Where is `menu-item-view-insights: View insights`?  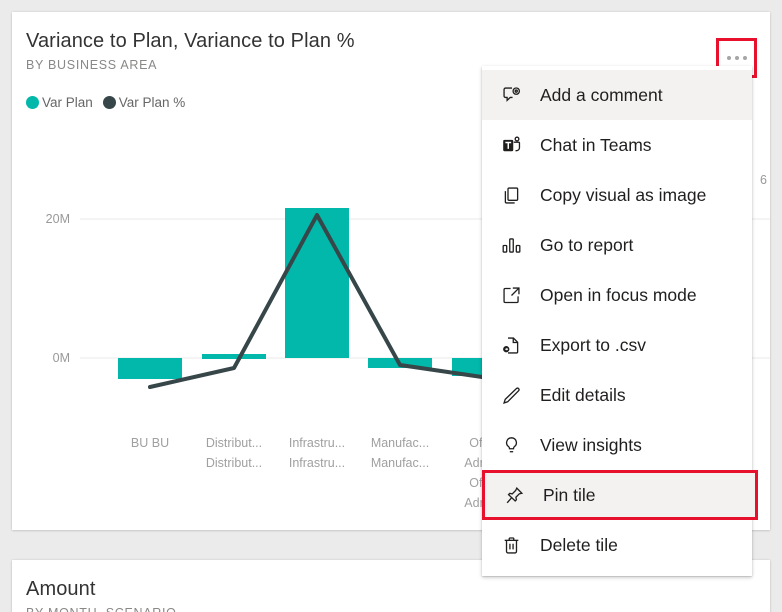 menu-item-view-insights: View insights is located at coordinates (617, 445).